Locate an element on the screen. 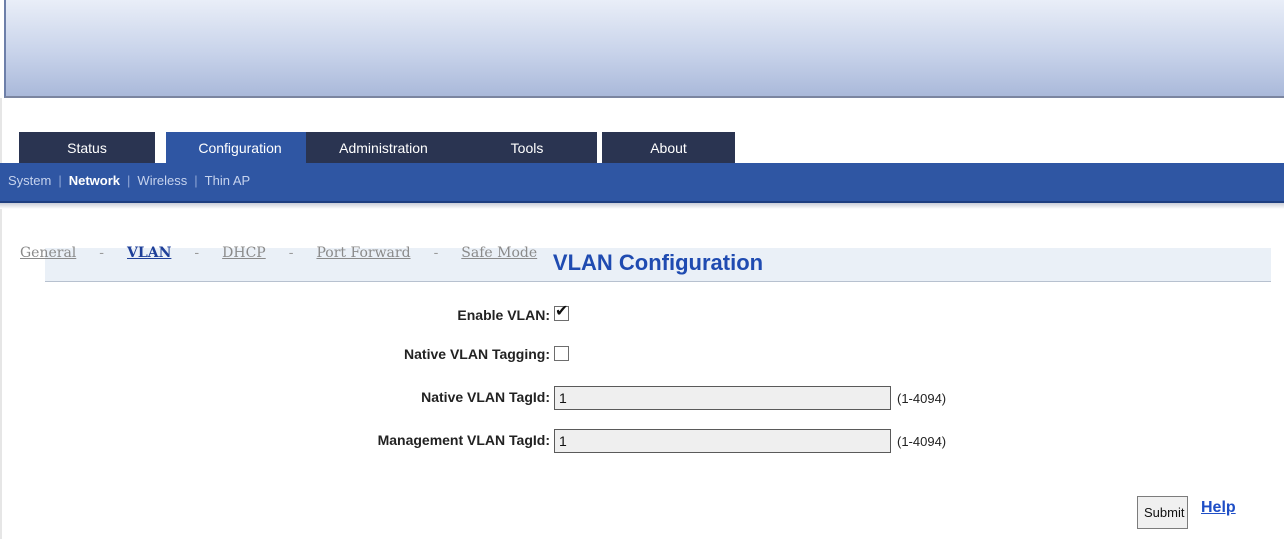  page-link-dhcp: DHCP is located at coordinates (244, 253).